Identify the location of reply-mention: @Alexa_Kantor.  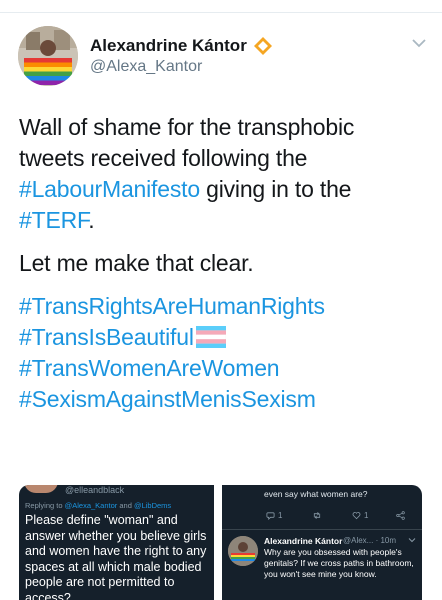
(91, 505).